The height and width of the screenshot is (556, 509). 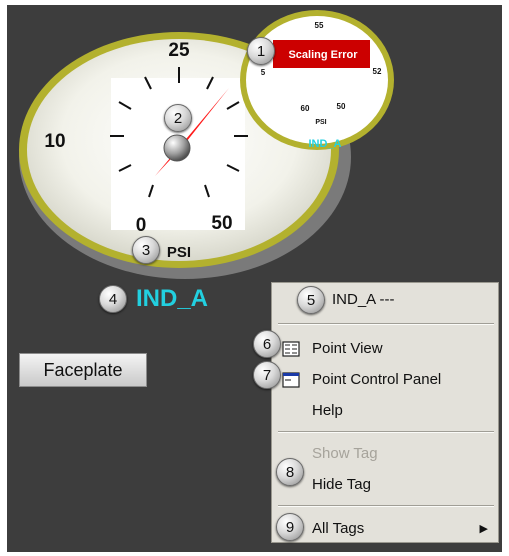 What do you see at coordinates (338, 529) in the screenshot?
I see `menu-item-all-tags: All Tags` at bounding box center [338, 529].